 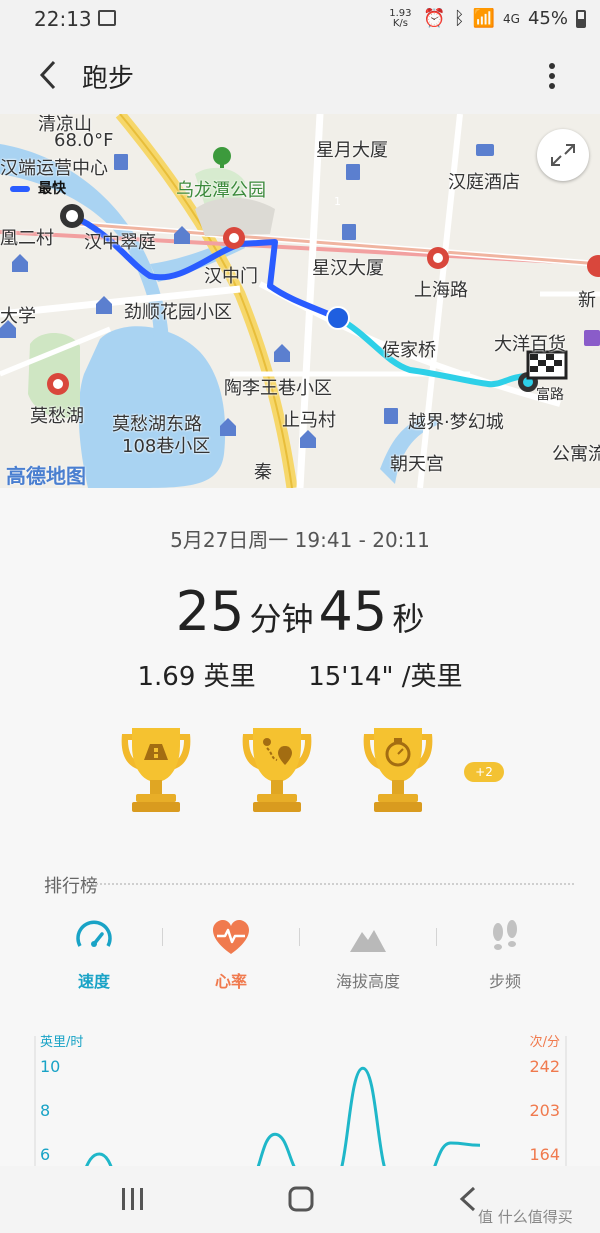 What do you see at coordinates (300, 19) in the screenshot?
I see `status-bar: 22:13 1.93 K/s ⏰ ᛒ 📶 4G 45%` at bounding box center [300, 19].